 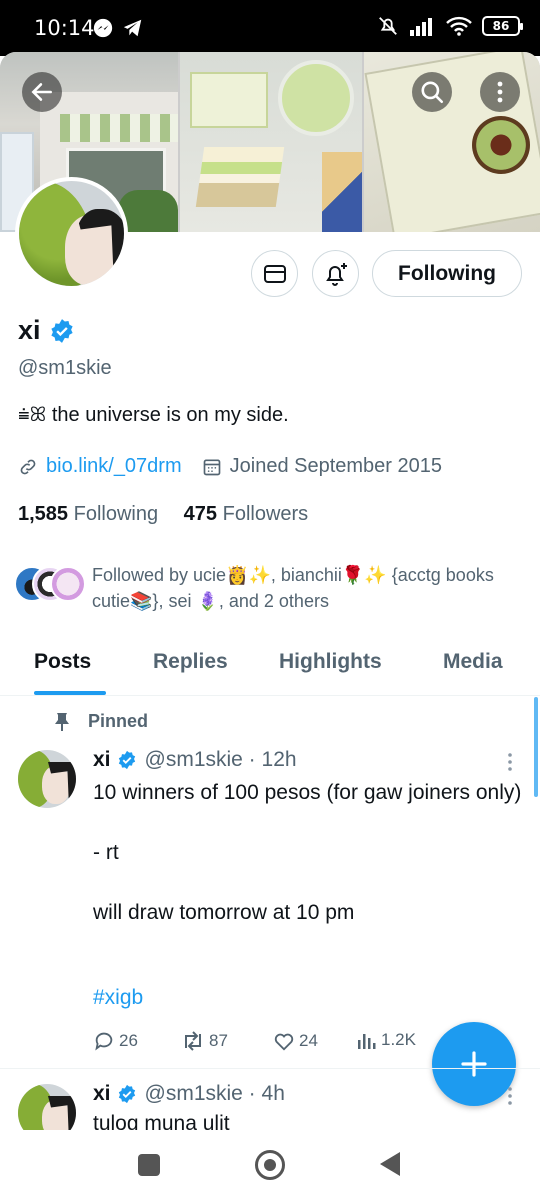 What do you see at coordinates (473, 662) in the screenshot?
I see `tab-media: Media` at bounding box center [473, 662].